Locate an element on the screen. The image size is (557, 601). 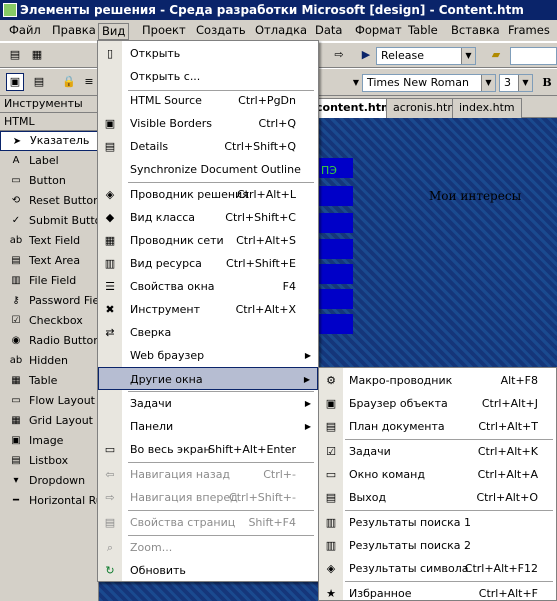
menu-item-details: ▤ Details Ctrl+Shift+Q is located at coordinates (208, 146).